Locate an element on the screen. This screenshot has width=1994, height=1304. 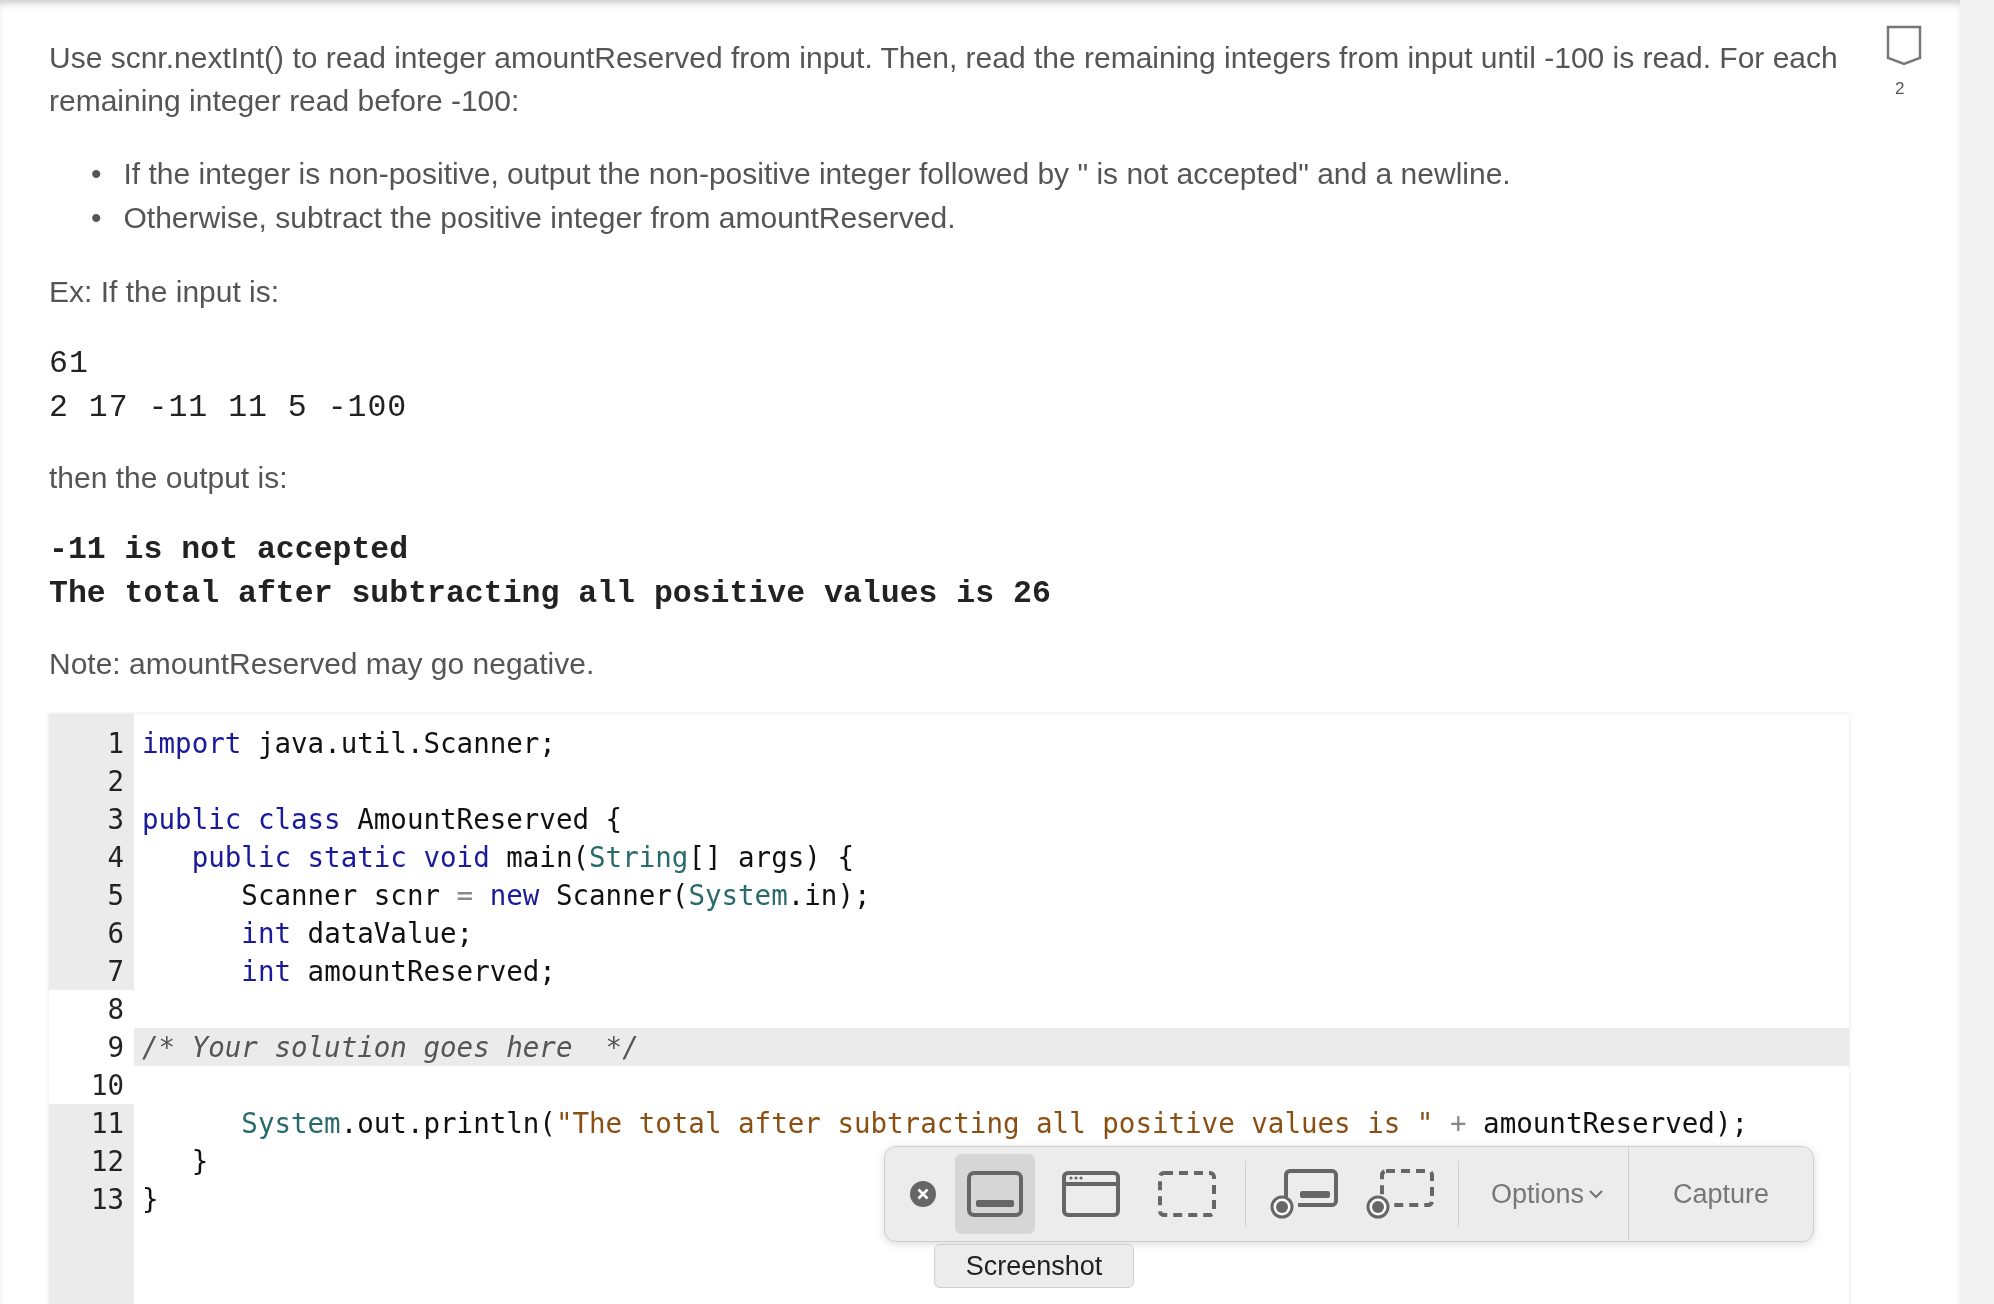
example-output-line: The total after subtracting all positive values is 26 is located at coordinates (550, 594).